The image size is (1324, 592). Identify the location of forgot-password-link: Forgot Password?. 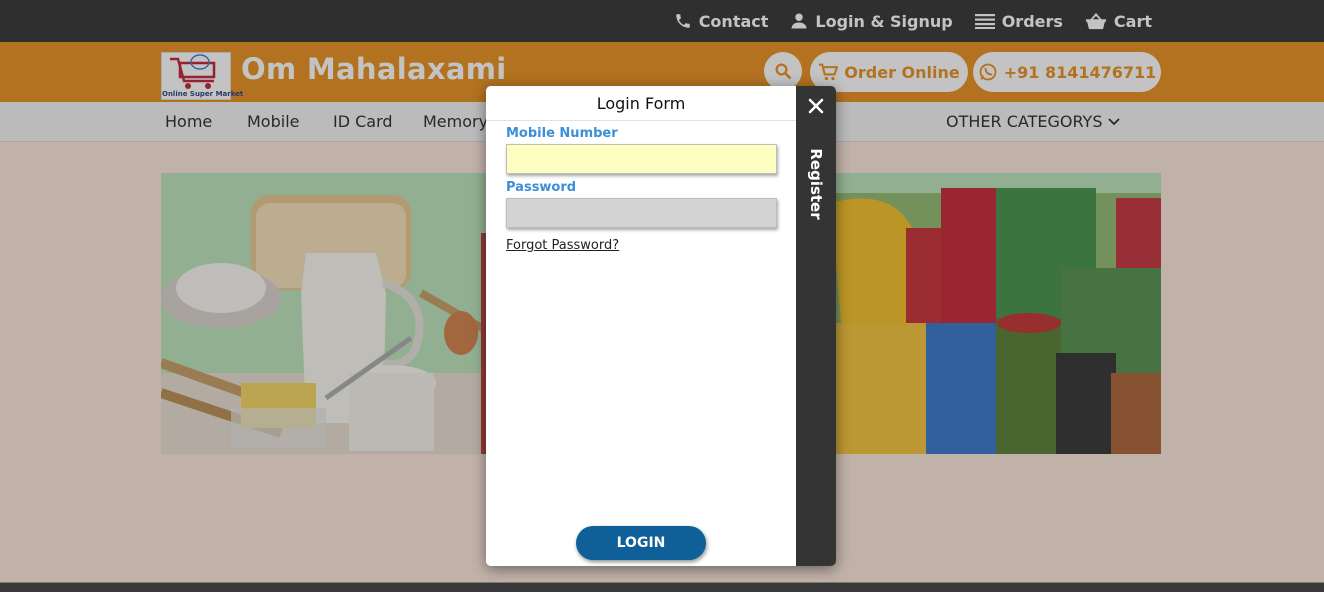
(562, 245).